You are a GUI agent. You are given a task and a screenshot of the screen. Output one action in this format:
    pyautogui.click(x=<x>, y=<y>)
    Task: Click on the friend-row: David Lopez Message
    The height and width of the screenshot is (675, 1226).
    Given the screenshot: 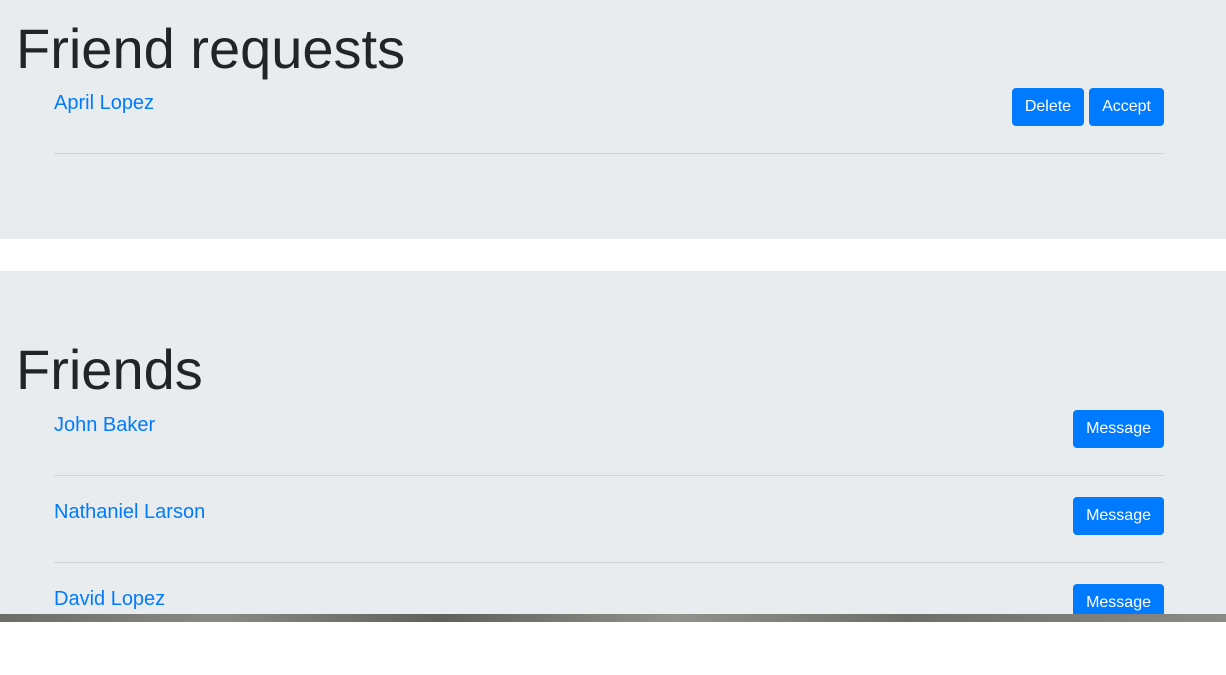 What is the action you would take?
    pyautogui.click(x=609, y=629)
    